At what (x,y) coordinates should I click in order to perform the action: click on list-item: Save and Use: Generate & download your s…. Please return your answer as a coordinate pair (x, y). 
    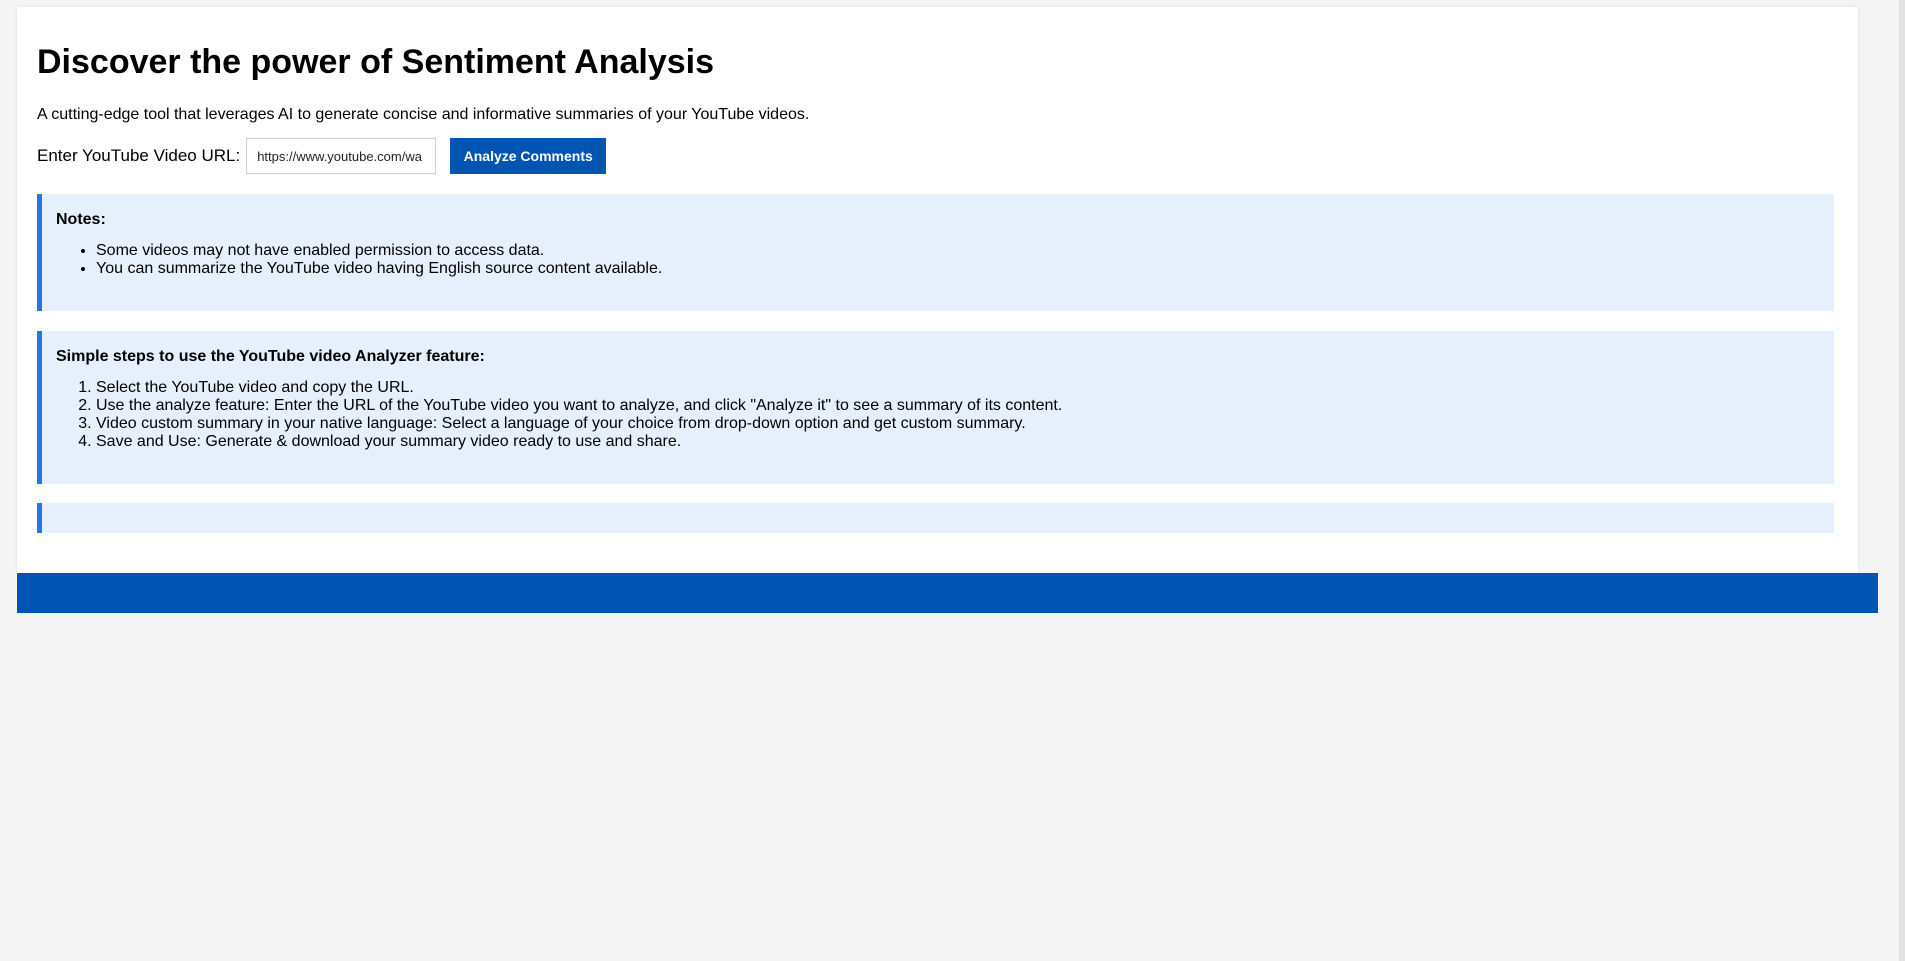
    Looking at the image, I should click on (579, 442).